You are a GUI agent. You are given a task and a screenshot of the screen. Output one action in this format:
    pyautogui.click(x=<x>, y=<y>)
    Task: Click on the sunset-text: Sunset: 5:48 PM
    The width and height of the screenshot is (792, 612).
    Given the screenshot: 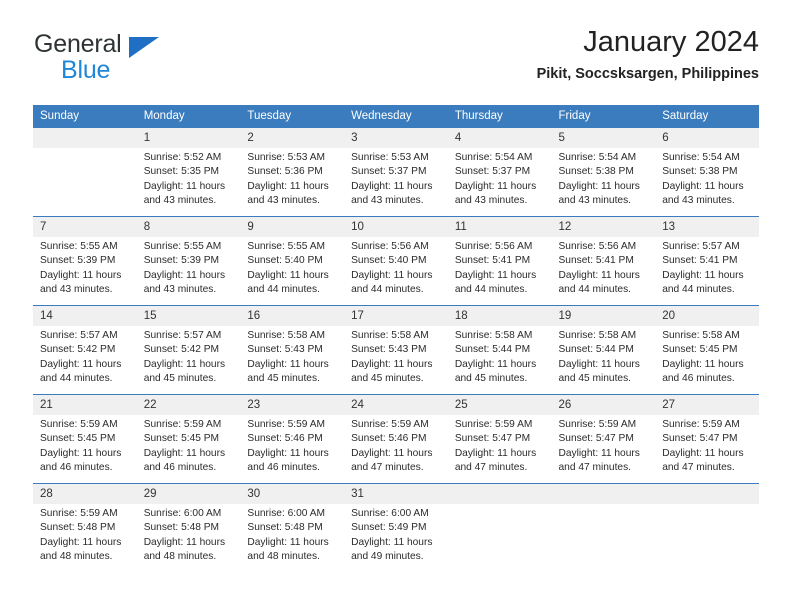 What is the action you would take?
    pyautogui.click(x=181, y=528)
    